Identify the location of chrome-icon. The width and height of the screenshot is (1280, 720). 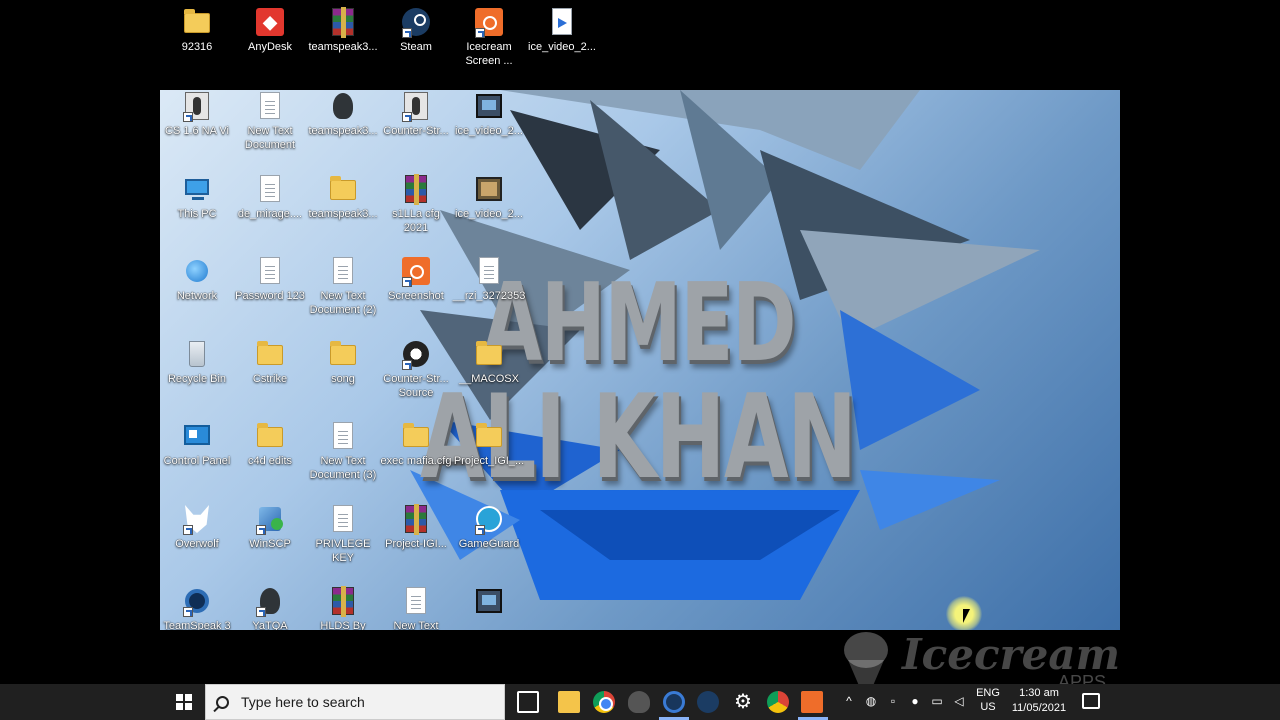
(604, 702).